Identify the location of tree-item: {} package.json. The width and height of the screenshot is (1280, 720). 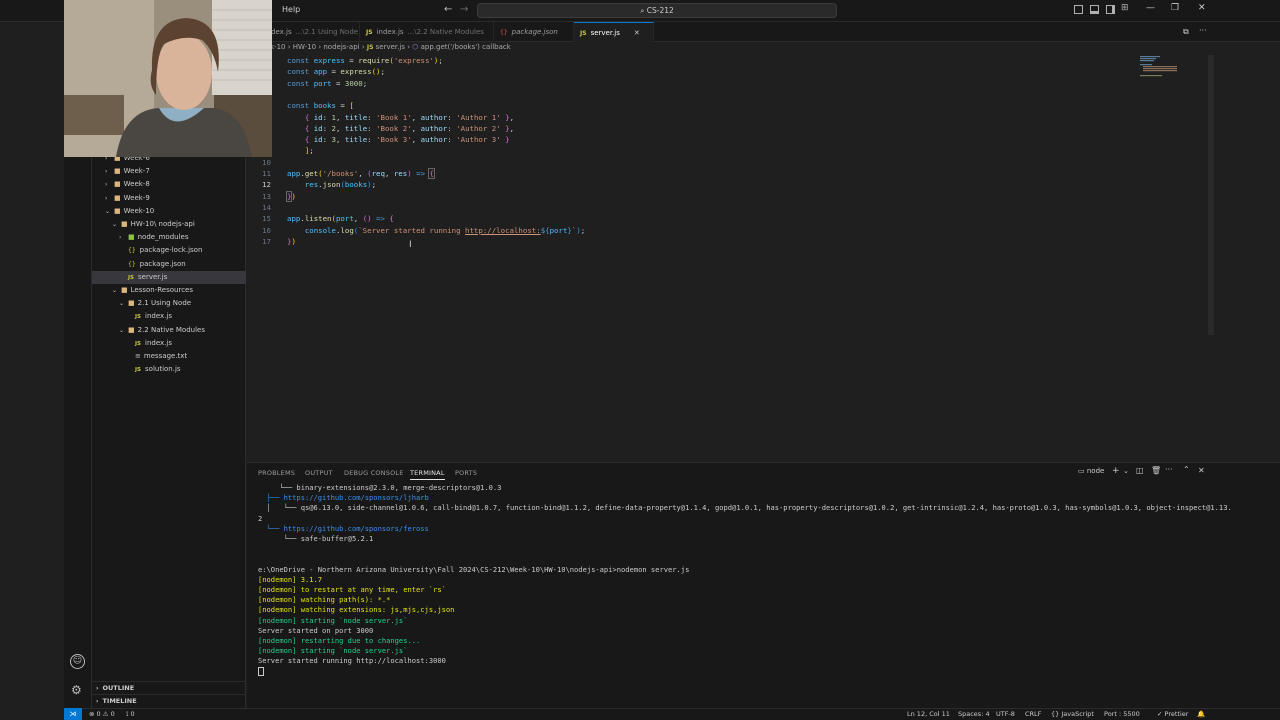
(169, 264).